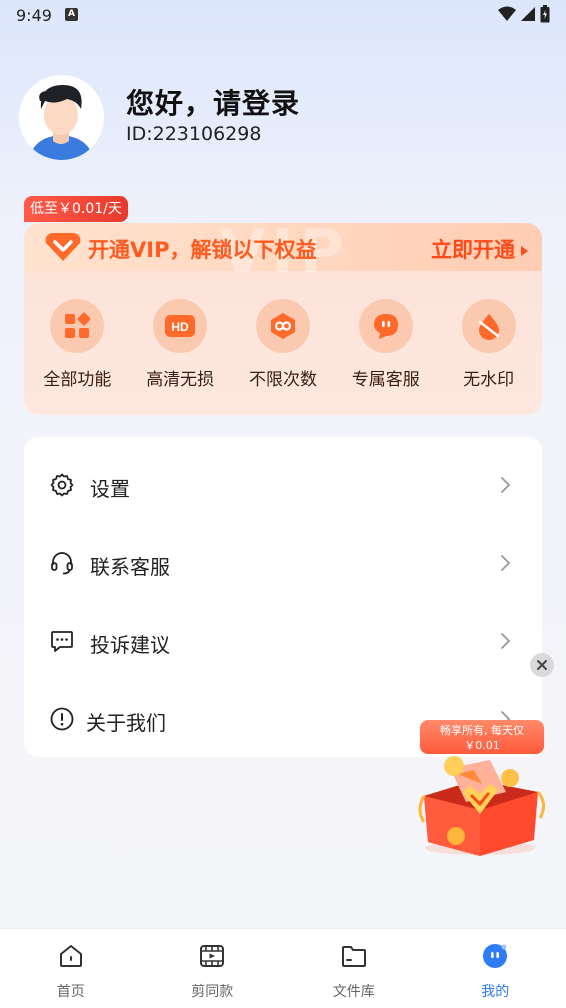 The width and height of the screenshot is (566, 1008). Describe the element at coordinates (70, 992) in the screenshot. I see `tab-label: 首页` at that location.